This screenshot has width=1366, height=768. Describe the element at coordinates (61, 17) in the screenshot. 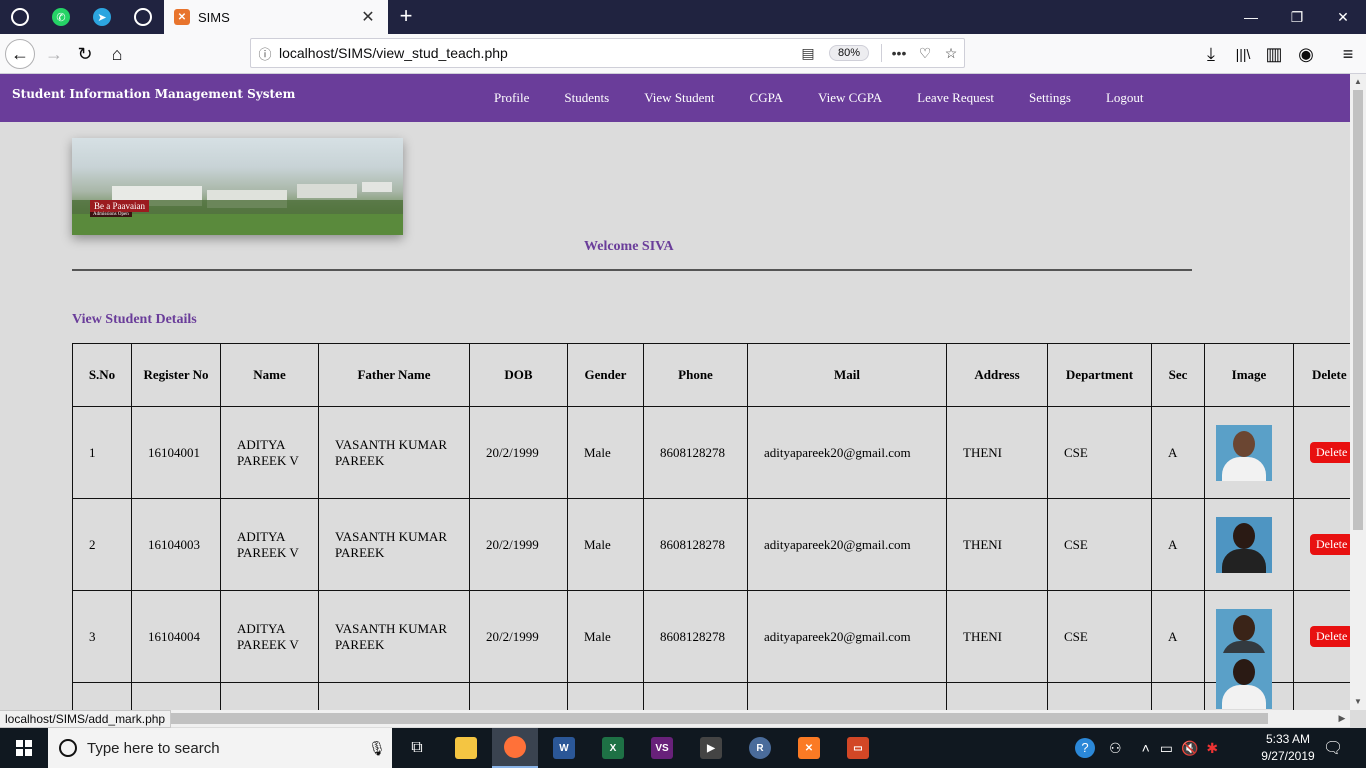

I see `pinned-tab-whatsapp: ✆` at that location.